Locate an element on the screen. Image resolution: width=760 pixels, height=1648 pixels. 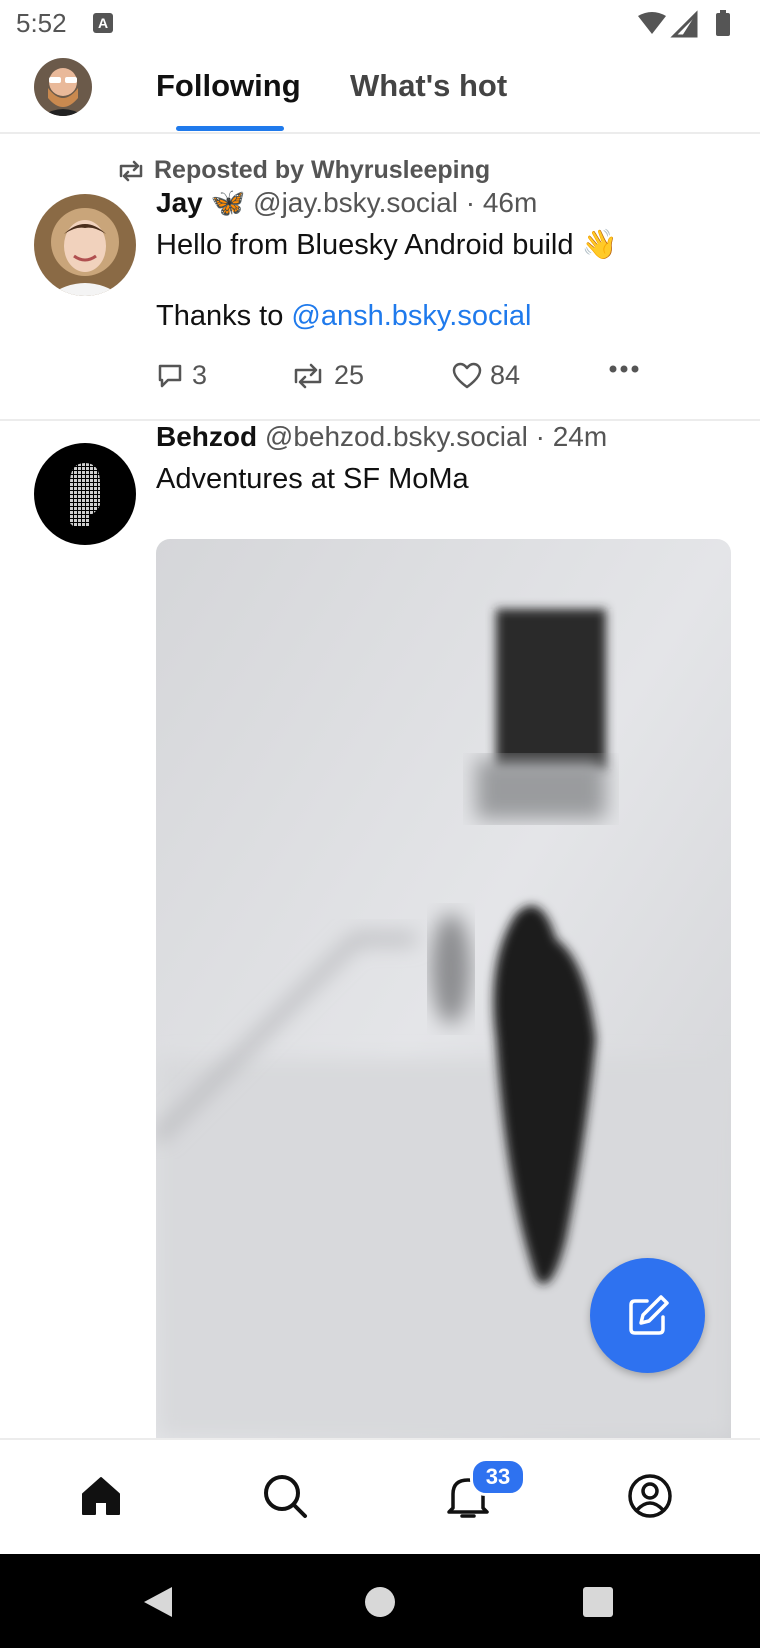
notification-icon: A is located at coordinates (103, 23).